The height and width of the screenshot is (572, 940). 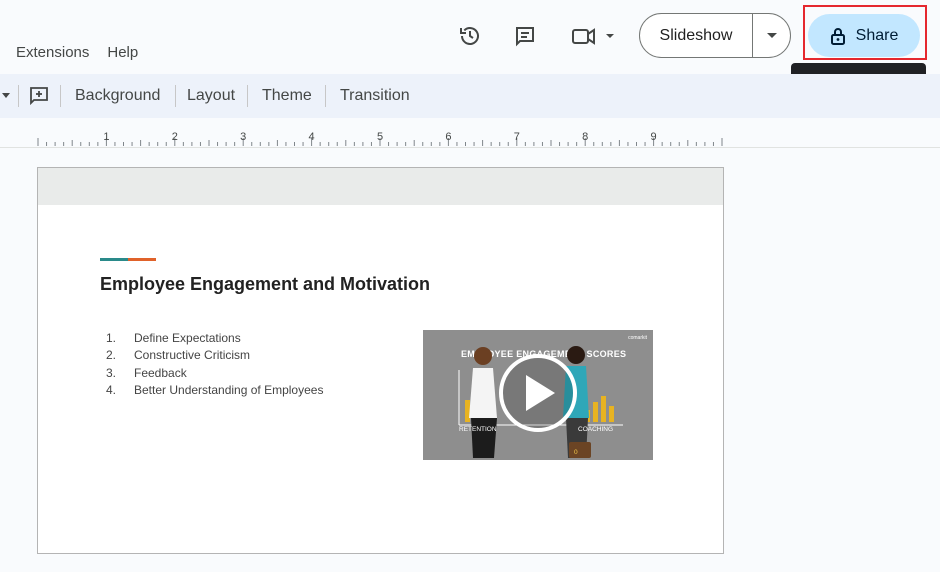 I want to click on history-icon, so click(x=470, y=36).